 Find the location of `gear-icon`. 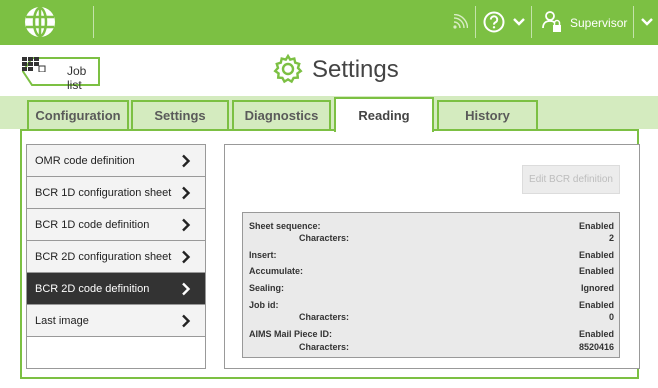

gear-icon is located at coordinates (288, 68).